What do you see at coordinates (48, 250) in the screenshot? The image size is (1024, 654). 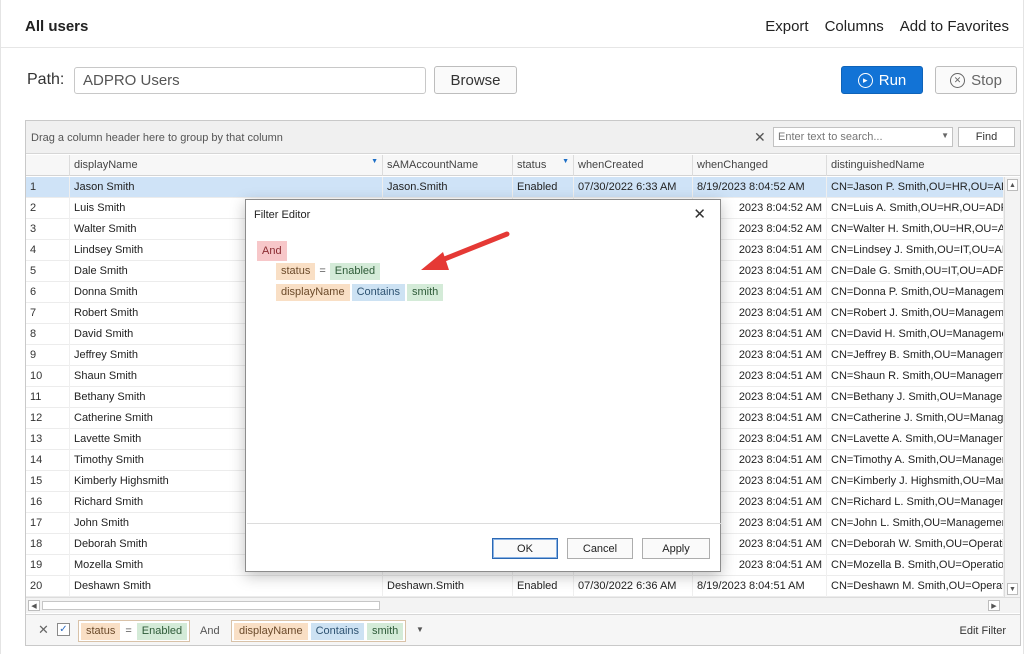 I see `row-number-cell: 4` at bounding box center [48, 250].